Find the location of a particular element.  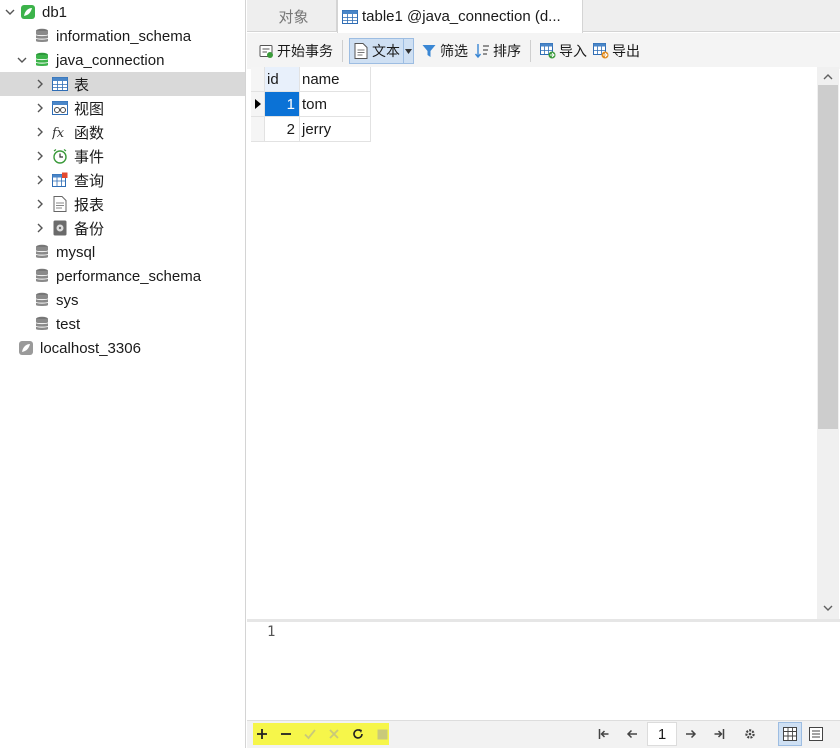

column-header-label: name is located at coordinates (321, 79).